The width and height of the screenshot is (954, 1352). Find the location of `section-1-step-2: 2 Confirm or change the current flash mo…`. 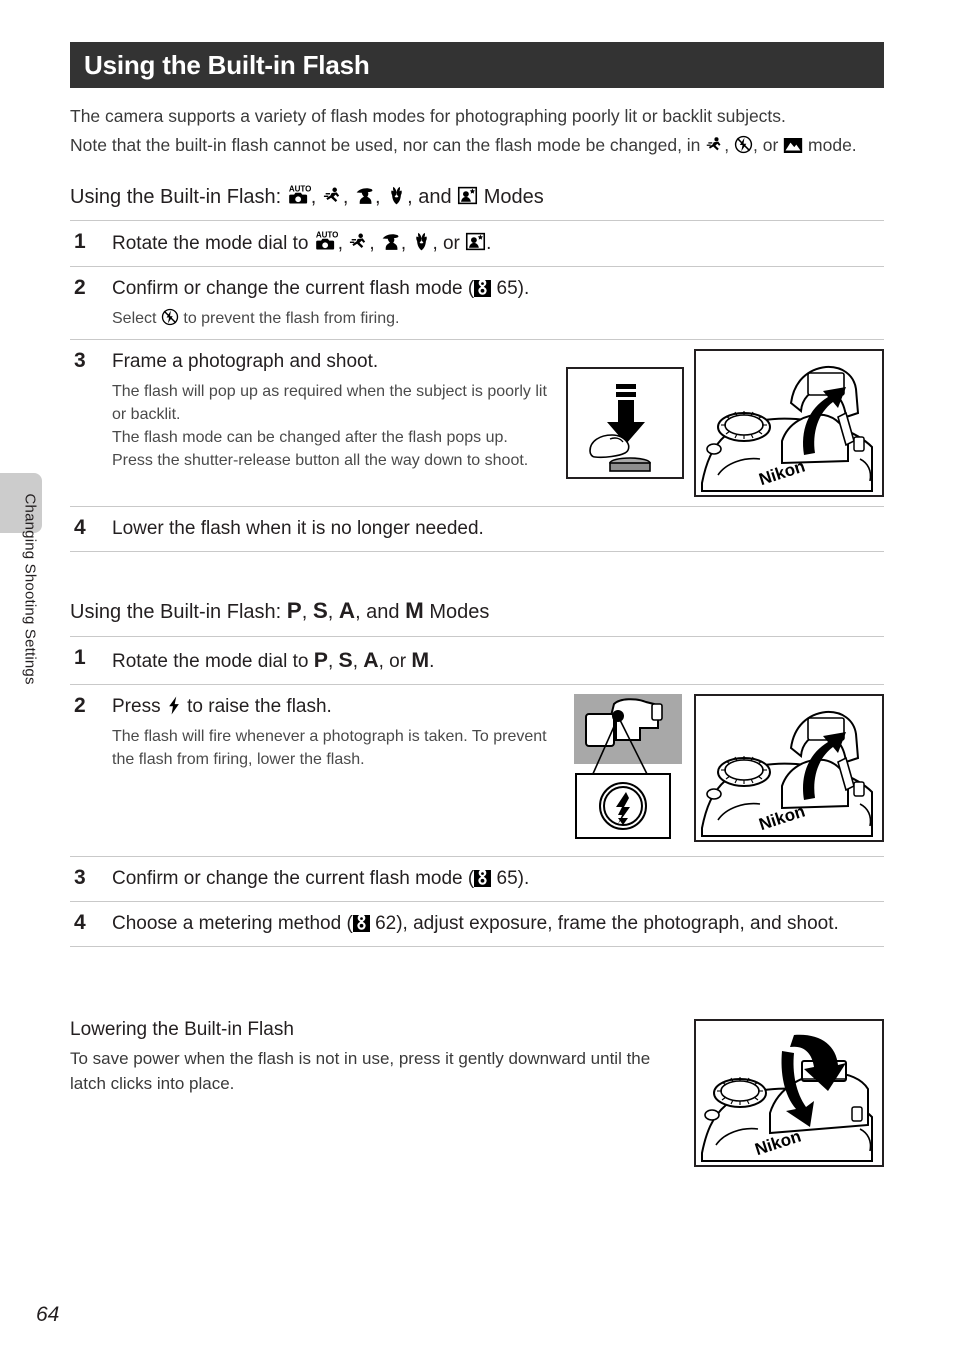

section-1-step-2: 2 Confirm or change the current flash mo… is located at coordinates (477, 302).